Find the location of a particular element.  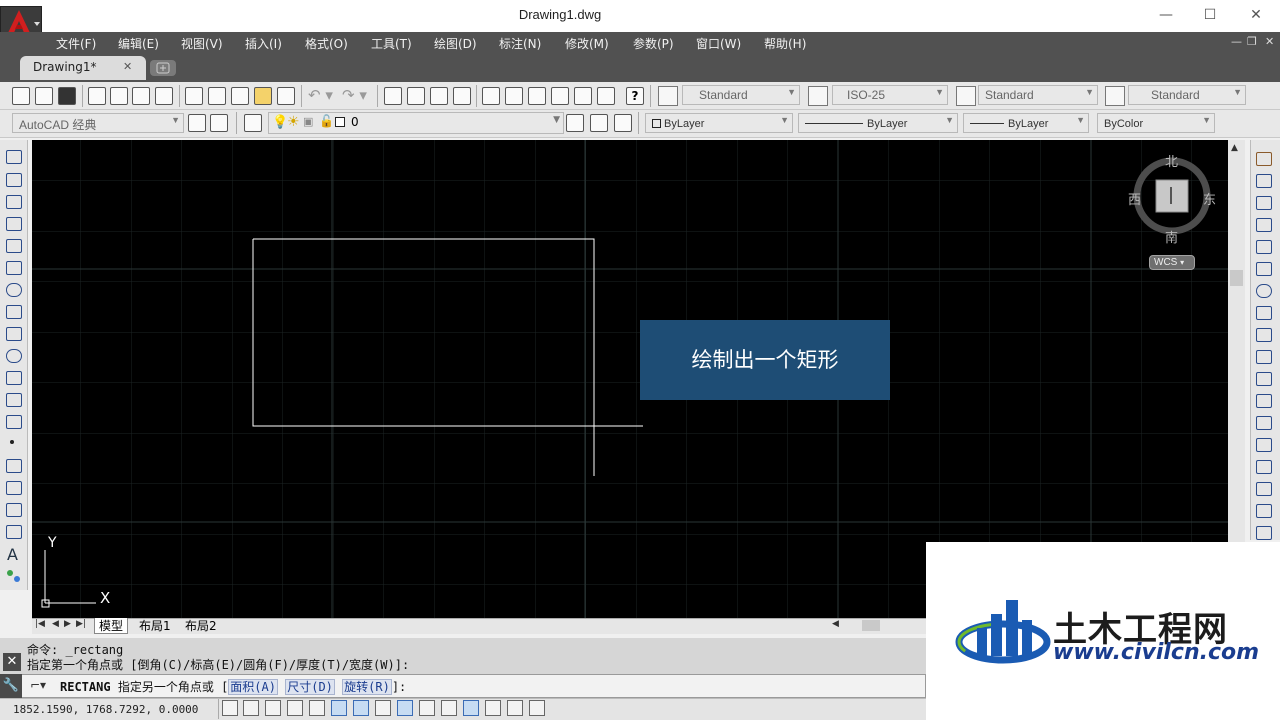

line-icon is located at coordinates (14, 157).